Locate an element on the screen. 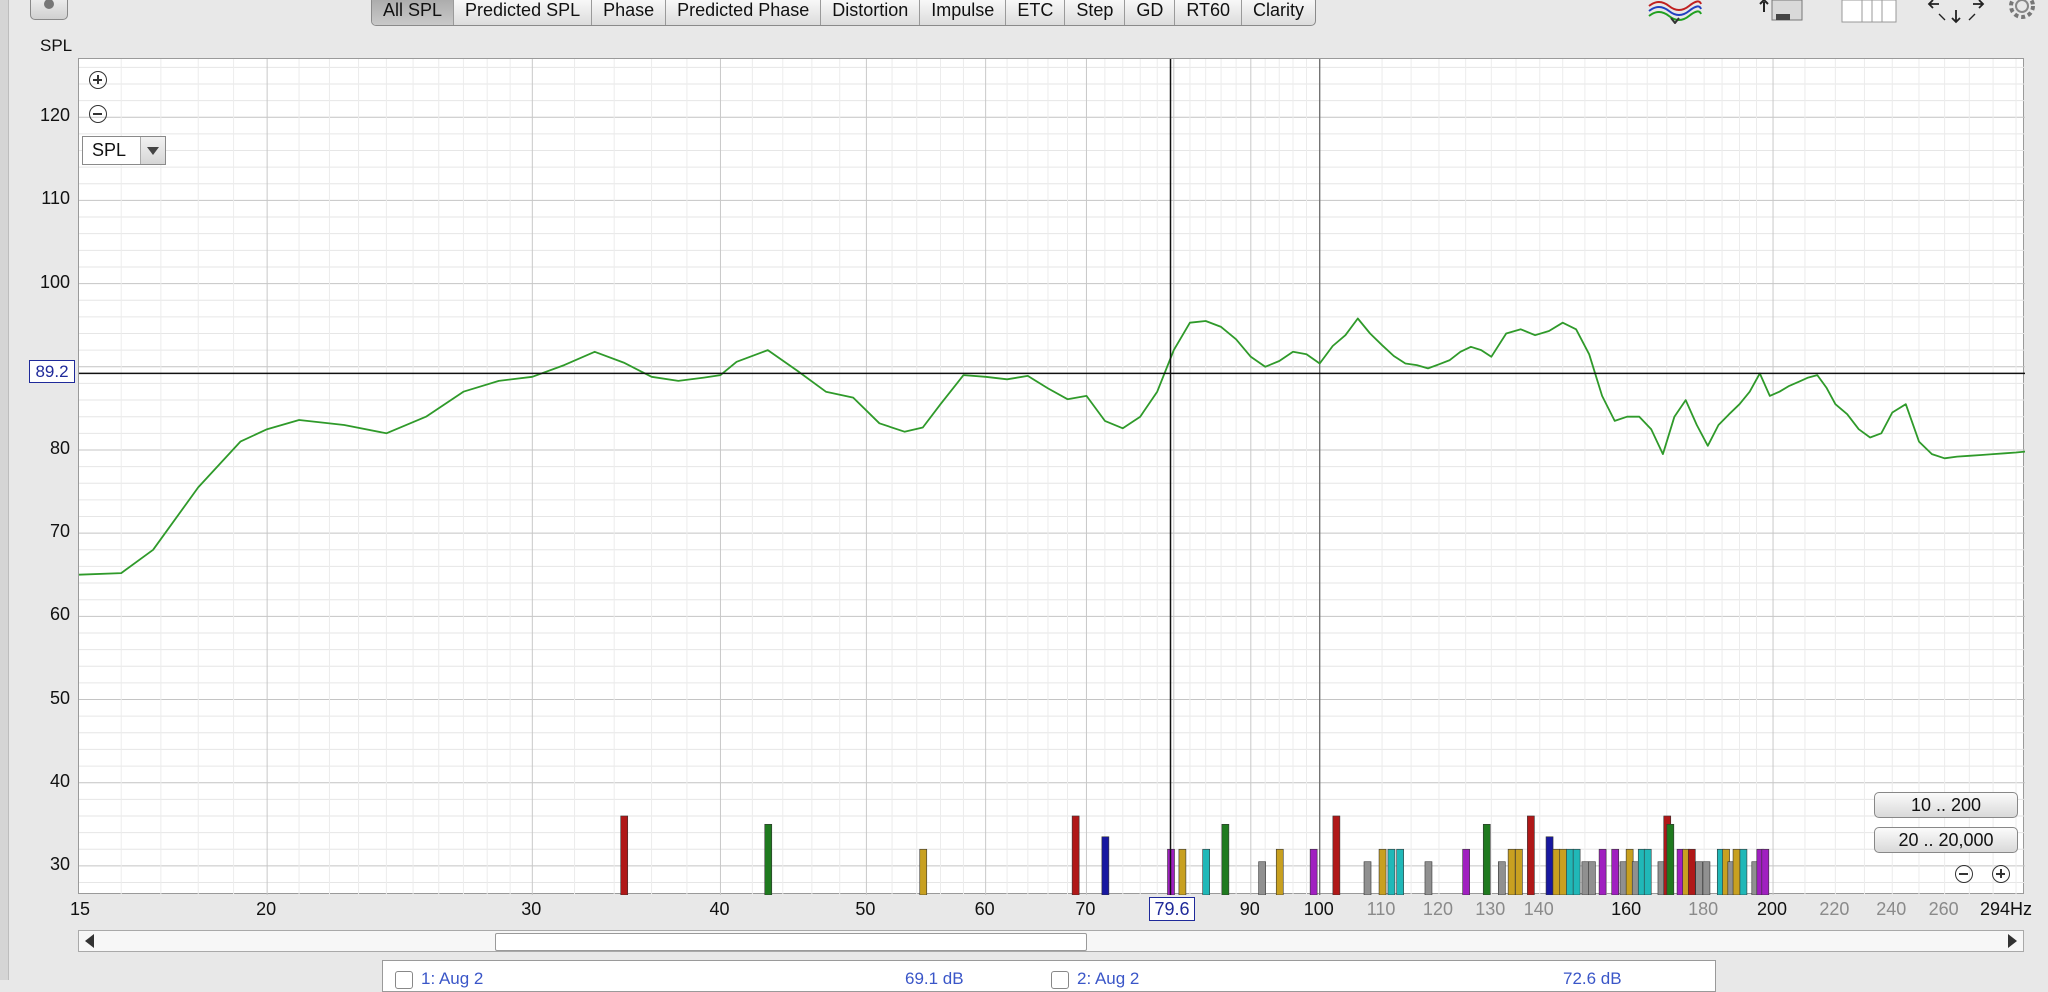 This screenshot has width=2048, height=992. tab-etc: ETC is located at coordinates (1036, 12).